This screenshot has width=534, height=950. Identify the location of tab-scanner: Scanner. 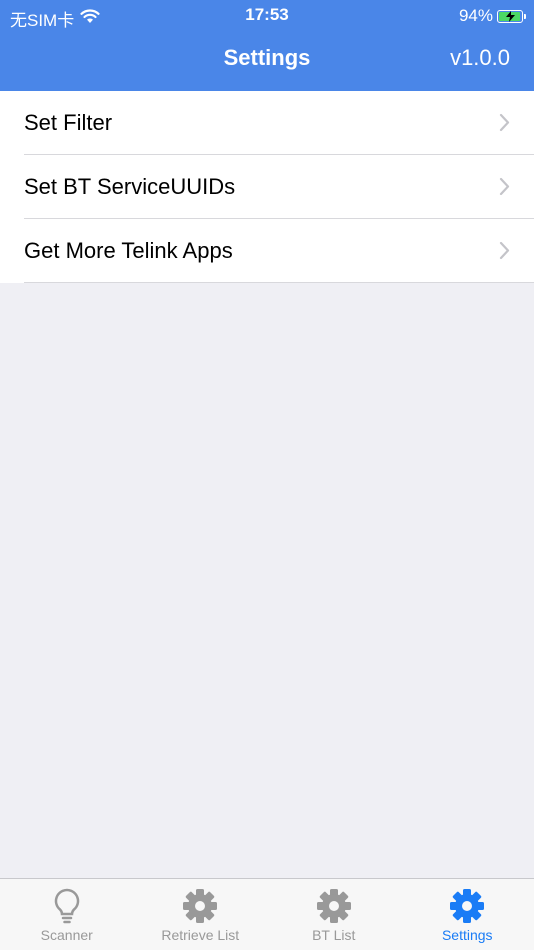
(67, 914).